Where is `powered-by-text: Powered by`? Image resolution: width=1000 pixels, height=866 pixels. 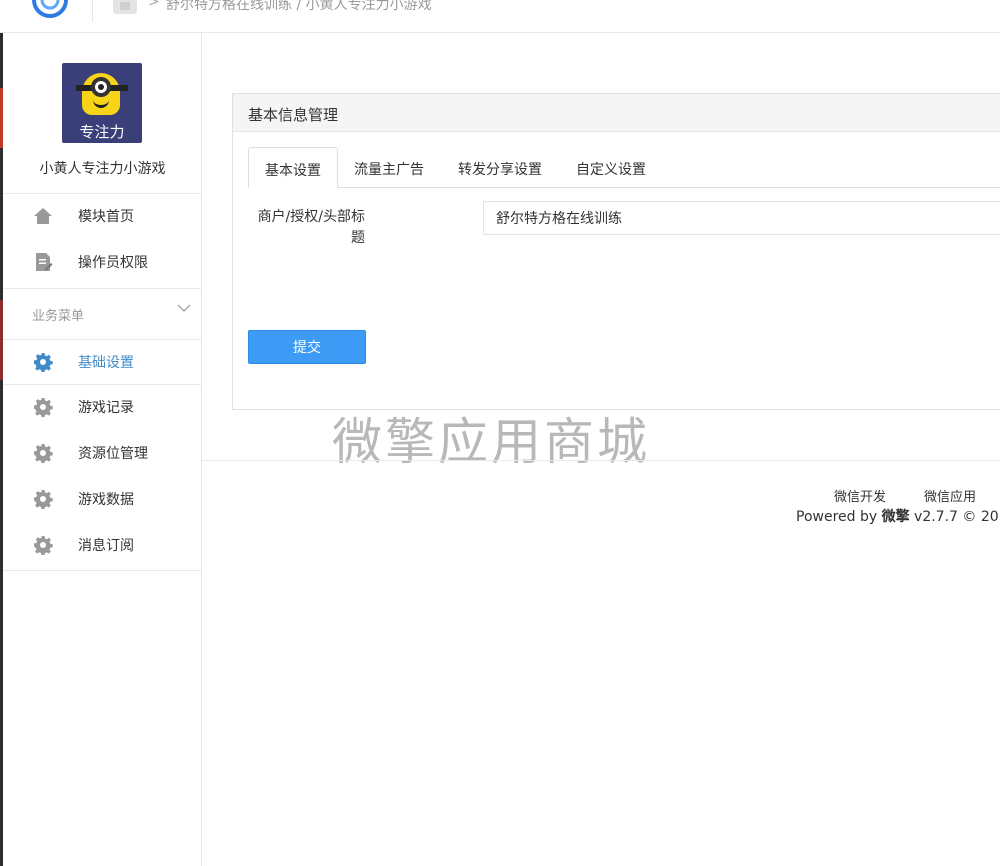 powered-by-text: Powered by is located at coordinates (839, 517).